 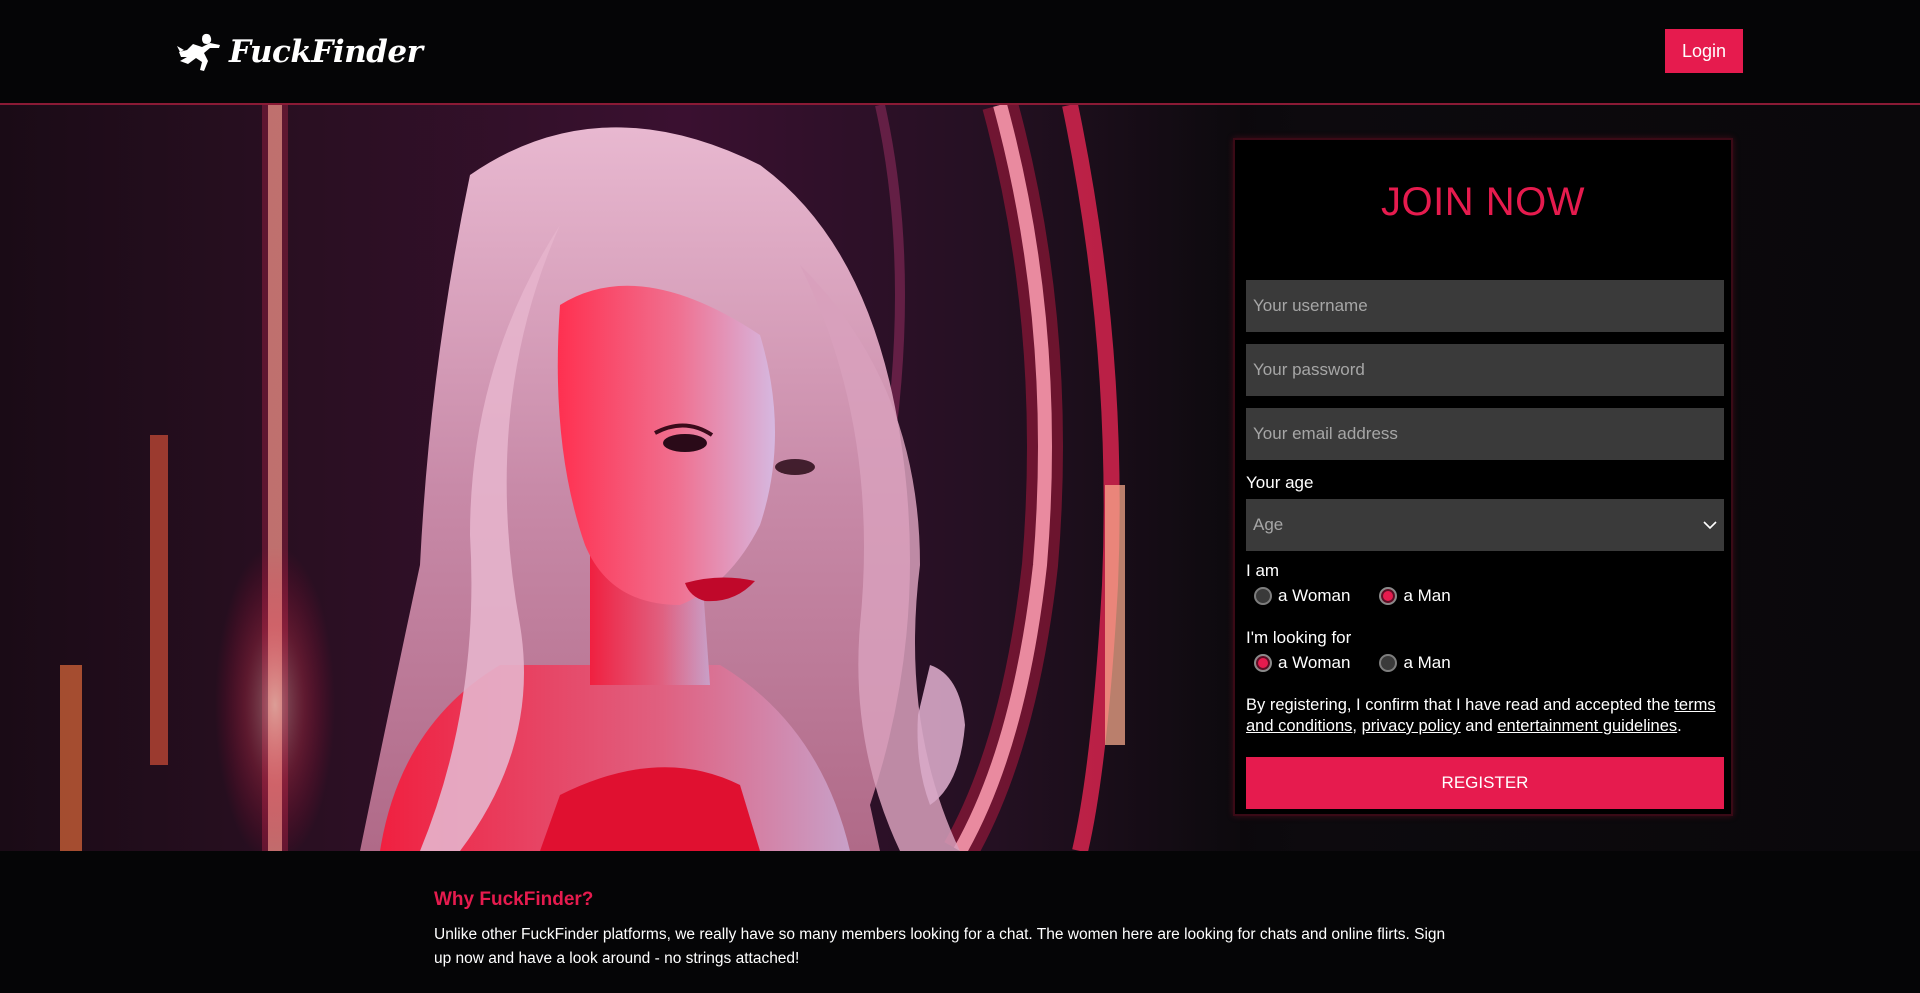 I want to click on i-am-woman-label: a Woman, so click(x=1314, y=595).